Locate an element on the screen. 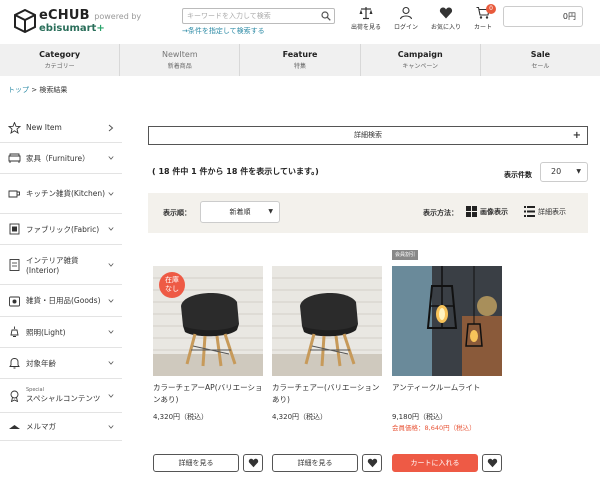 This screenshot has width=600, height=490. sidebar-item-fabric: ファブリック(Fabric) is located at coordinates (61, 229).